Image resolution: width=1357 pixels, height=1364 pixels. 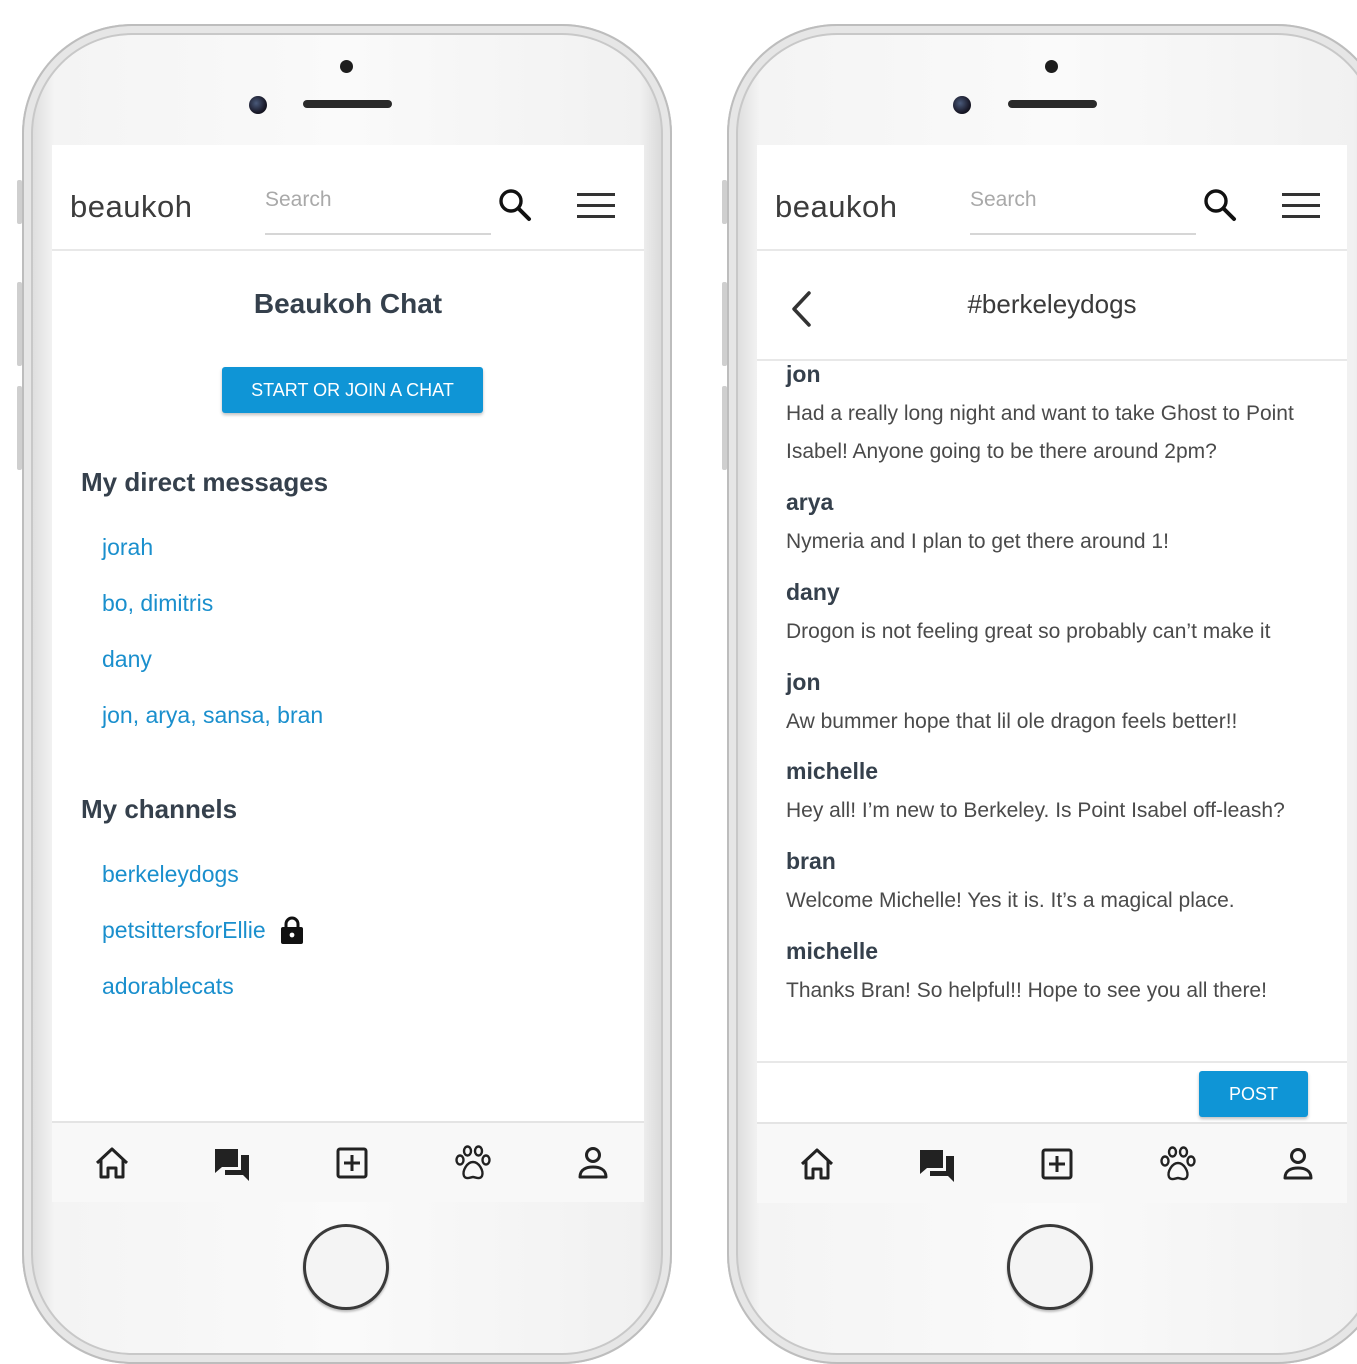 What do you see at coordinates (352, 390) in the screenshot?
I see `start-or-join-chat-button: START OR JOIN A CHAT` at bounding box center [352, 390].